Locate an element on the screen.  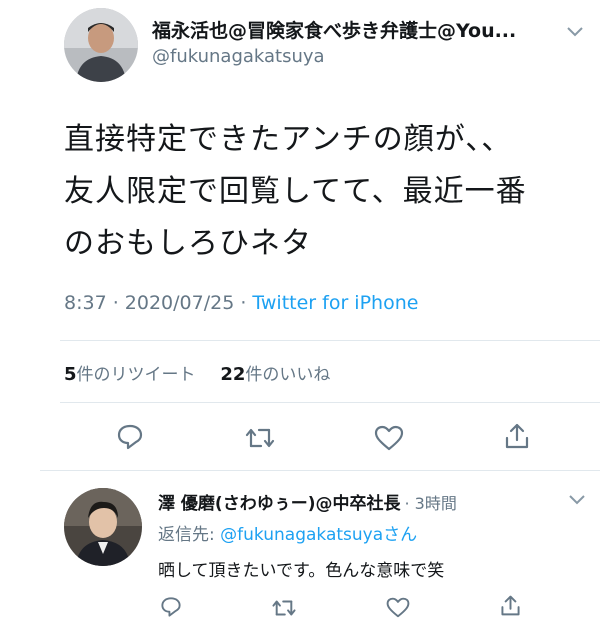
tweet-meta: 8:37 · 2020/07/25 · Twitter for iPhone is located at coordinates (241, 303).